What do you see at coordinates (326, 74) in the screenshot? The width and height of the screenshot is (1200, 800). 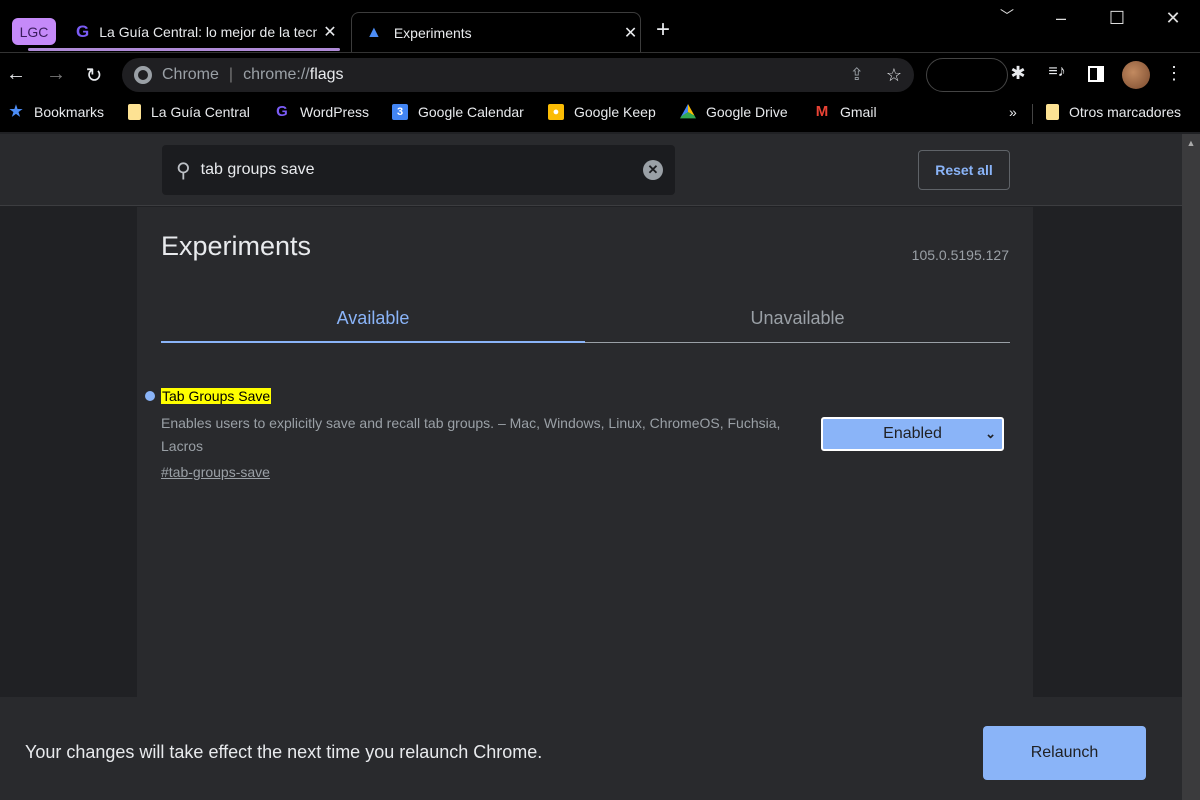 I see `url-host: flags` at bounding box center [326, 74].